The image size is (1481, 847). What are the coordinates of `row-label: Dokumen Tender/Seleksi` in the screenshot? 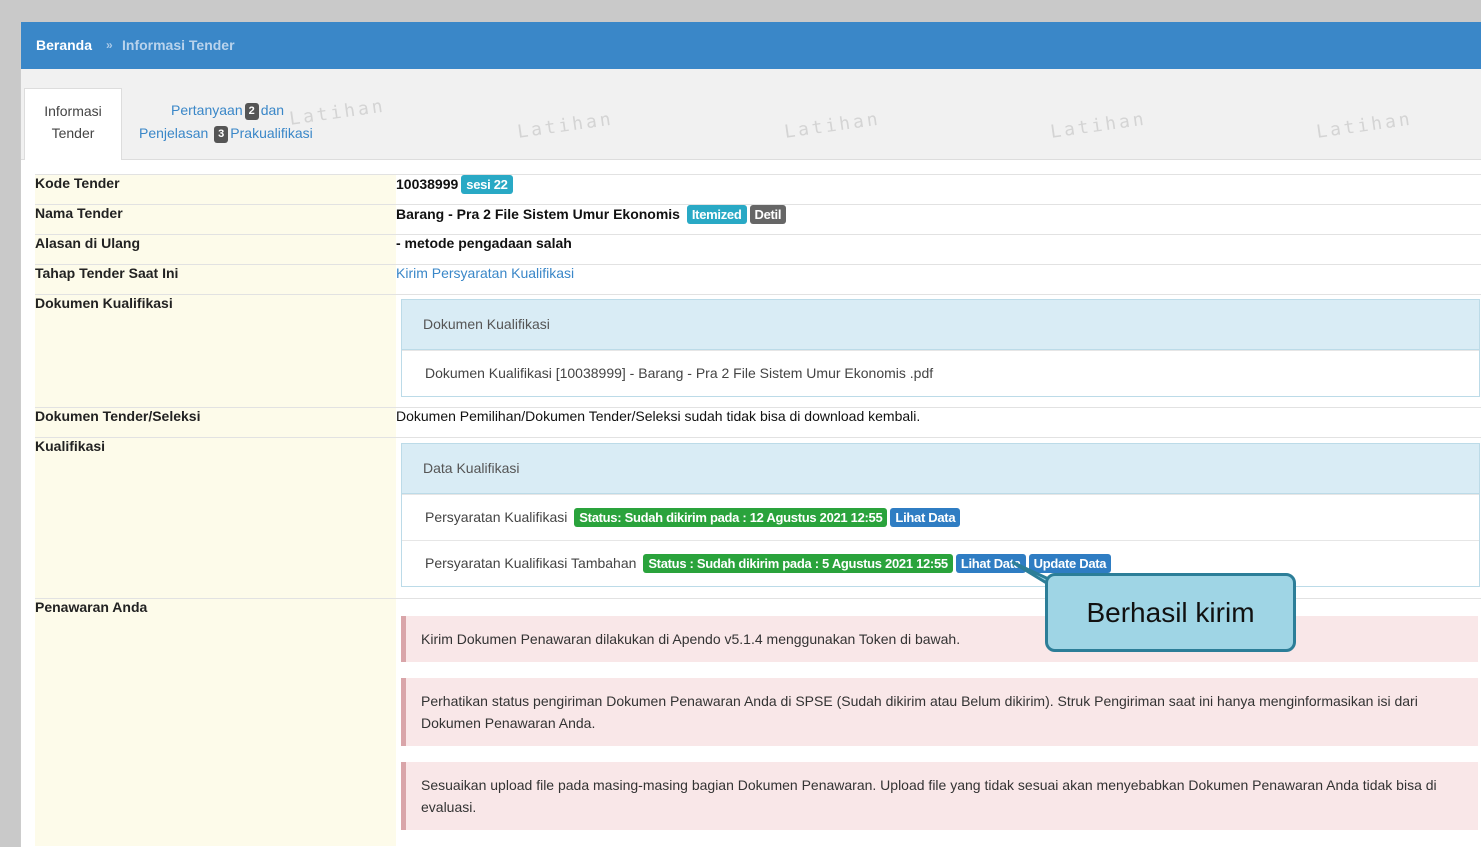 It's located at (215, 422).